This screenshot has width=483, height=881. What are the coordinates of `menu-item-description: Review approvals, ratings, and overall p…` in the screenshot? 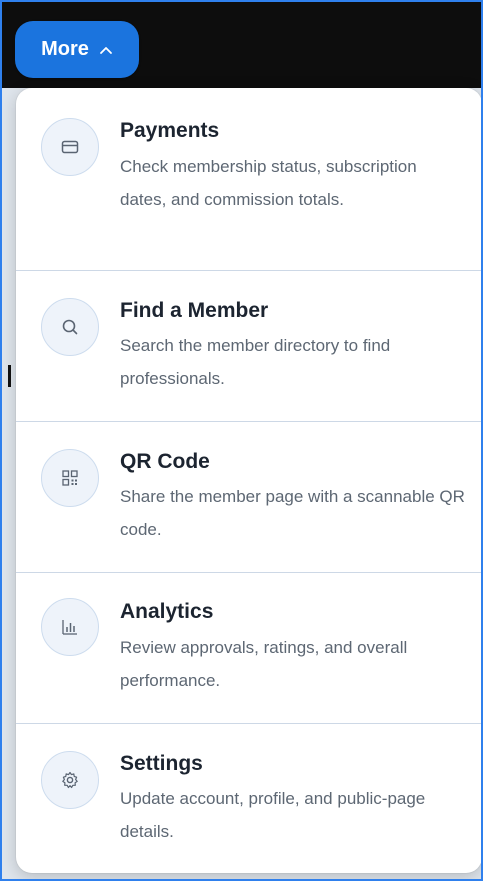 It's located at (264, 664).